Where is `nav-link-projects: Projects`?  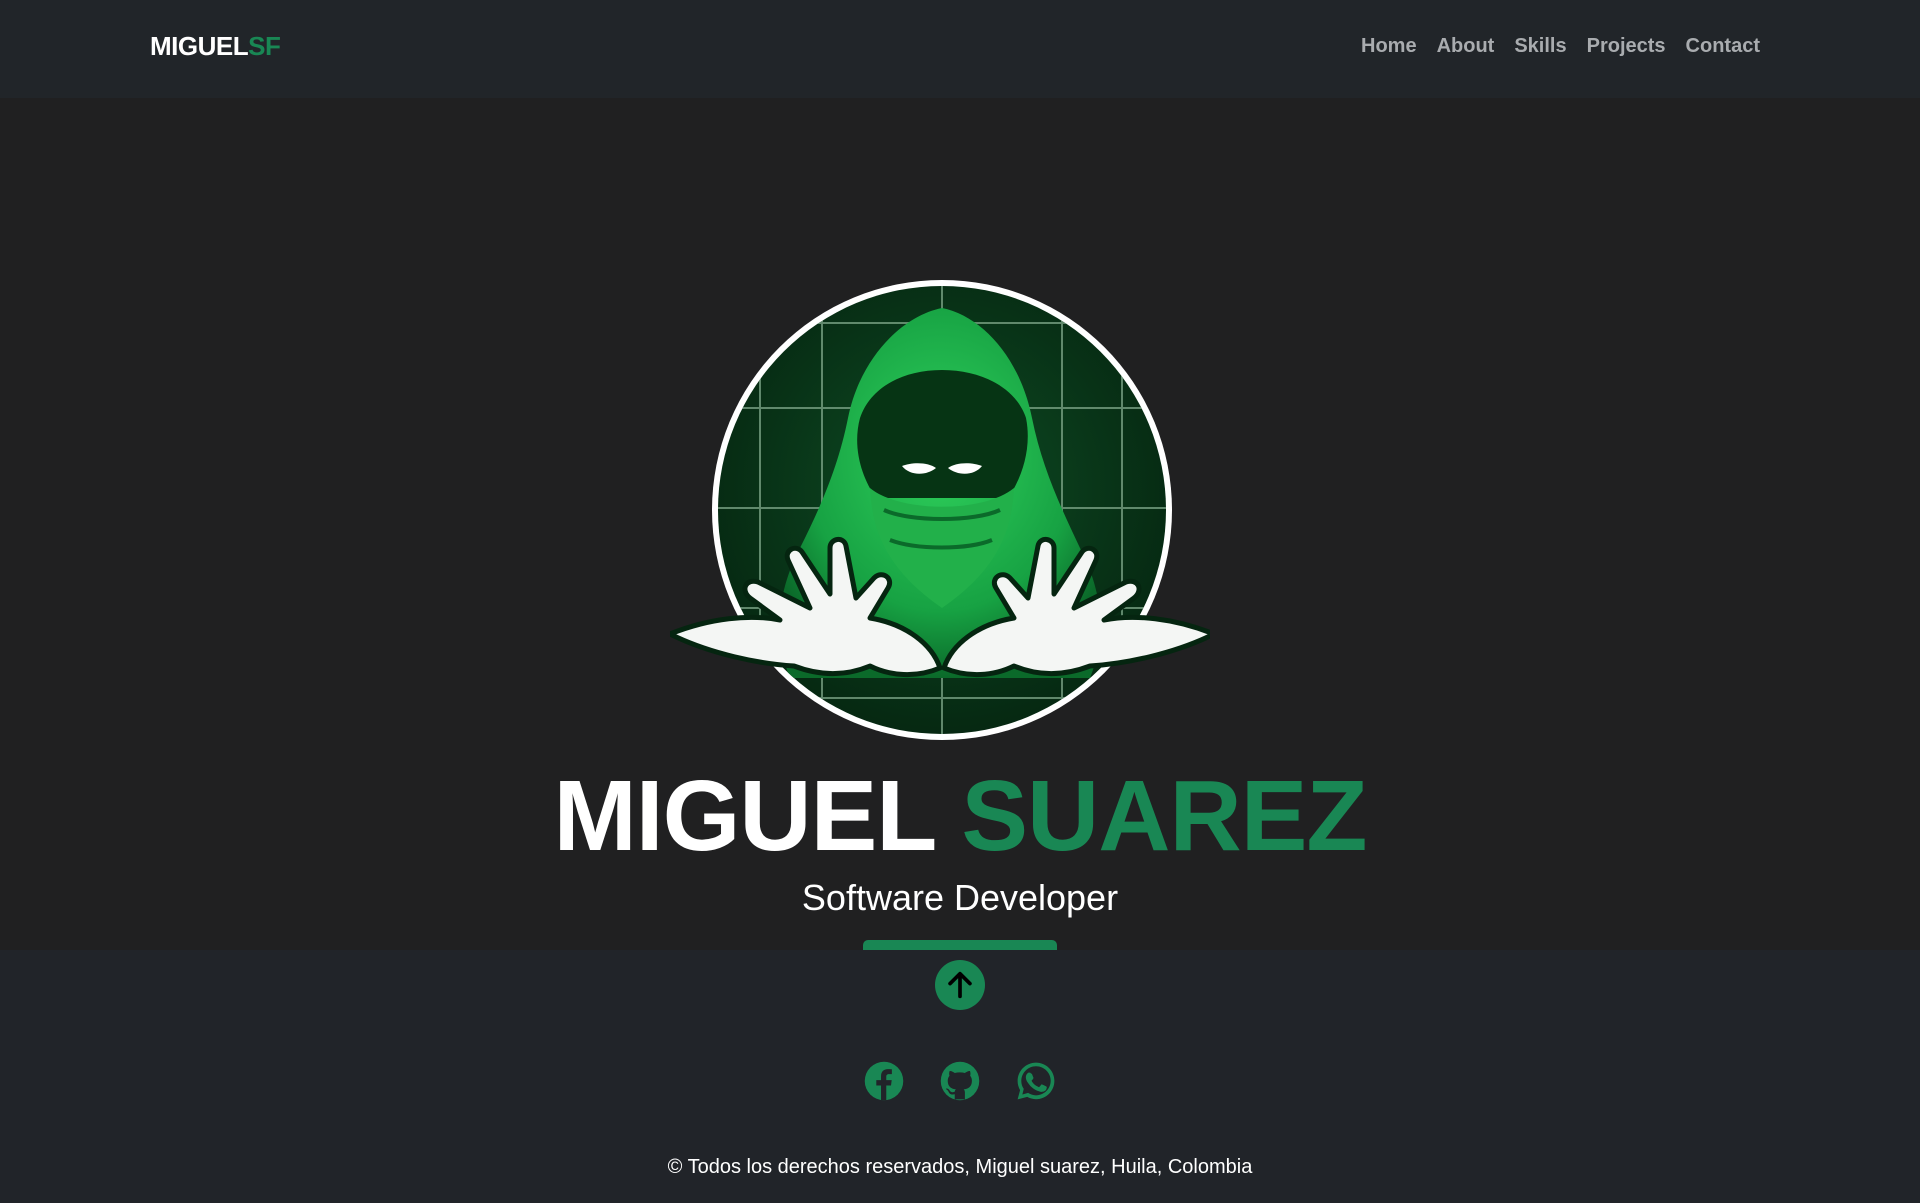 nav-link-projects: Projects is located at coordinates (1626, 46).